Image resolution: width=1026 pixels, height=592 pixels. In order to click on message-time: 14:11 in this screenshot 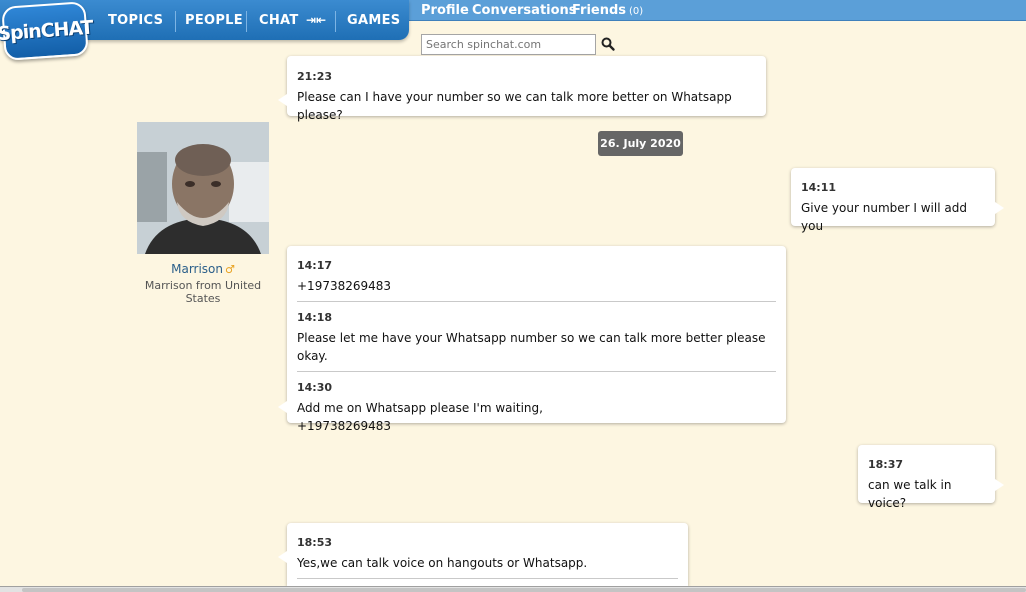, I will do `click(819, 187)`.